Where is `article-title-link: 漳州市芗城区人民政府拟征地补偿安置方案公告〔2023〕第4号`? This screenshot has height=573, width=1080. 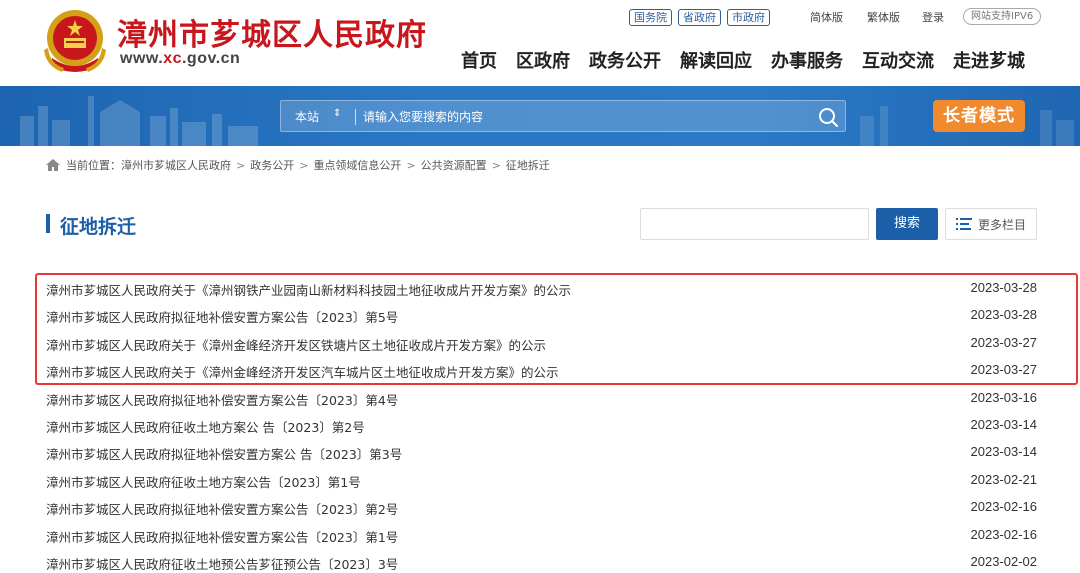 article-title-link: 漳州市芗城区人民政府拟征地补偿安置方案公告〔2023〕第4号 is located at coordinates (222, 399).